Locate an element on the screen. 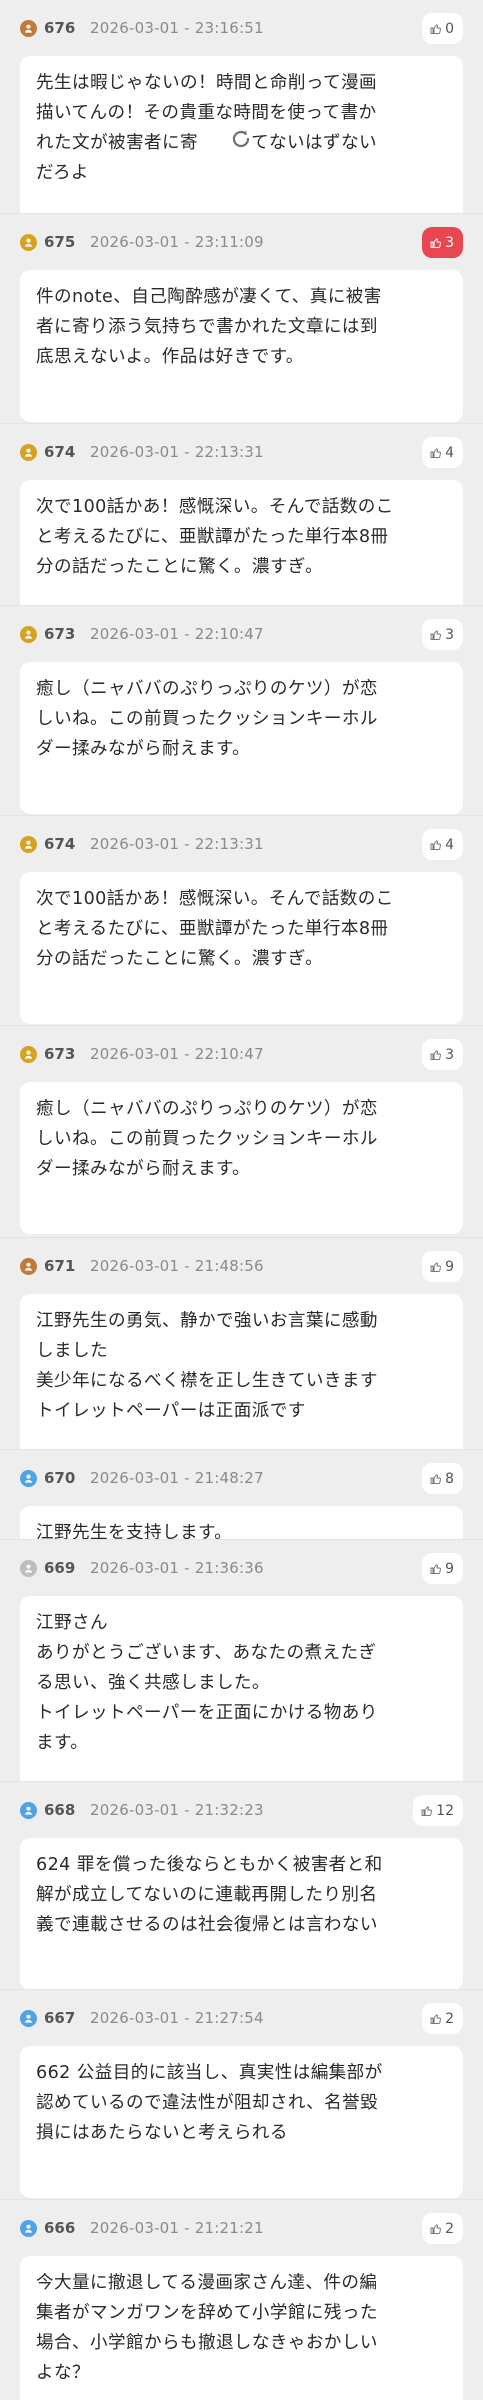 The height and width of the screenshot is (2400, 483). comment-text-line: 描いてんの！その貴重な時間を使って書か is located at coordinates (206, 113).